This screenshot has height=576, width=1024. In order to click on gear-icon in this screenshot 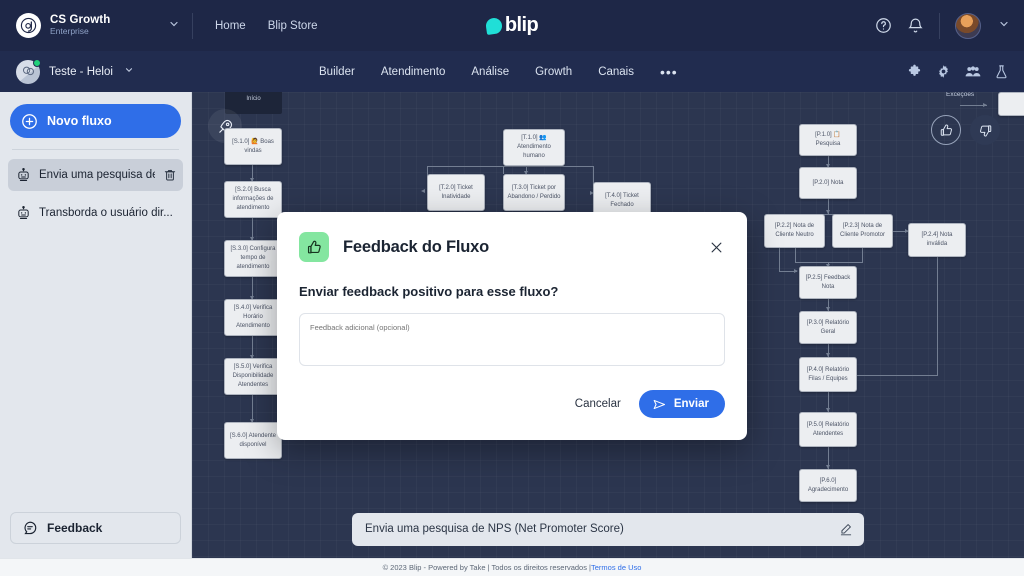, I will do `click(943, 71)`.